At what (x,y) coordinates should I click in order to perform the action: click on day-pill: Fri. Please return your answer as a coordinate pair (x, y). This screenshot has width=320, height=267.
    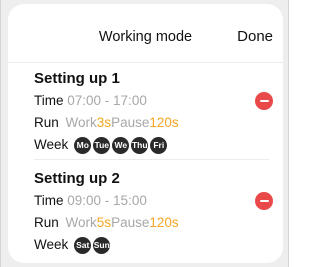
    Looking at the image, I should click on (159, 145).